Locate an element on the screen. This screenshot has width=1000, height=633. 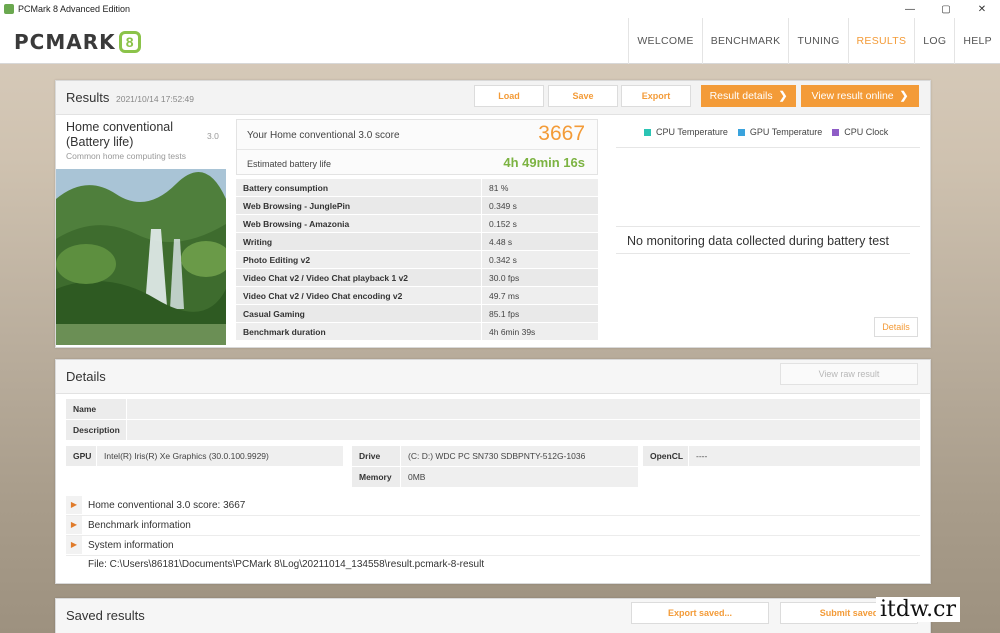
description-value is located at coordinates (523, 430).